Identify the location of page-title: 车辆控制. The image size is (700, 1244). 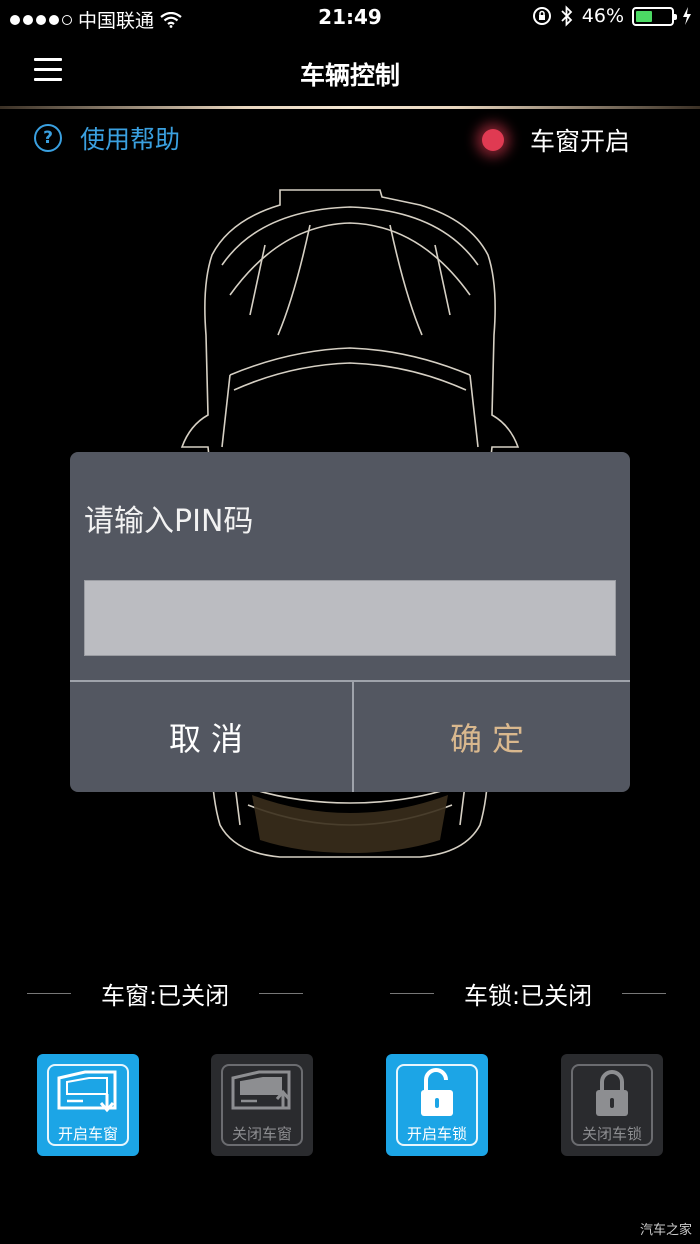
(349, 75).